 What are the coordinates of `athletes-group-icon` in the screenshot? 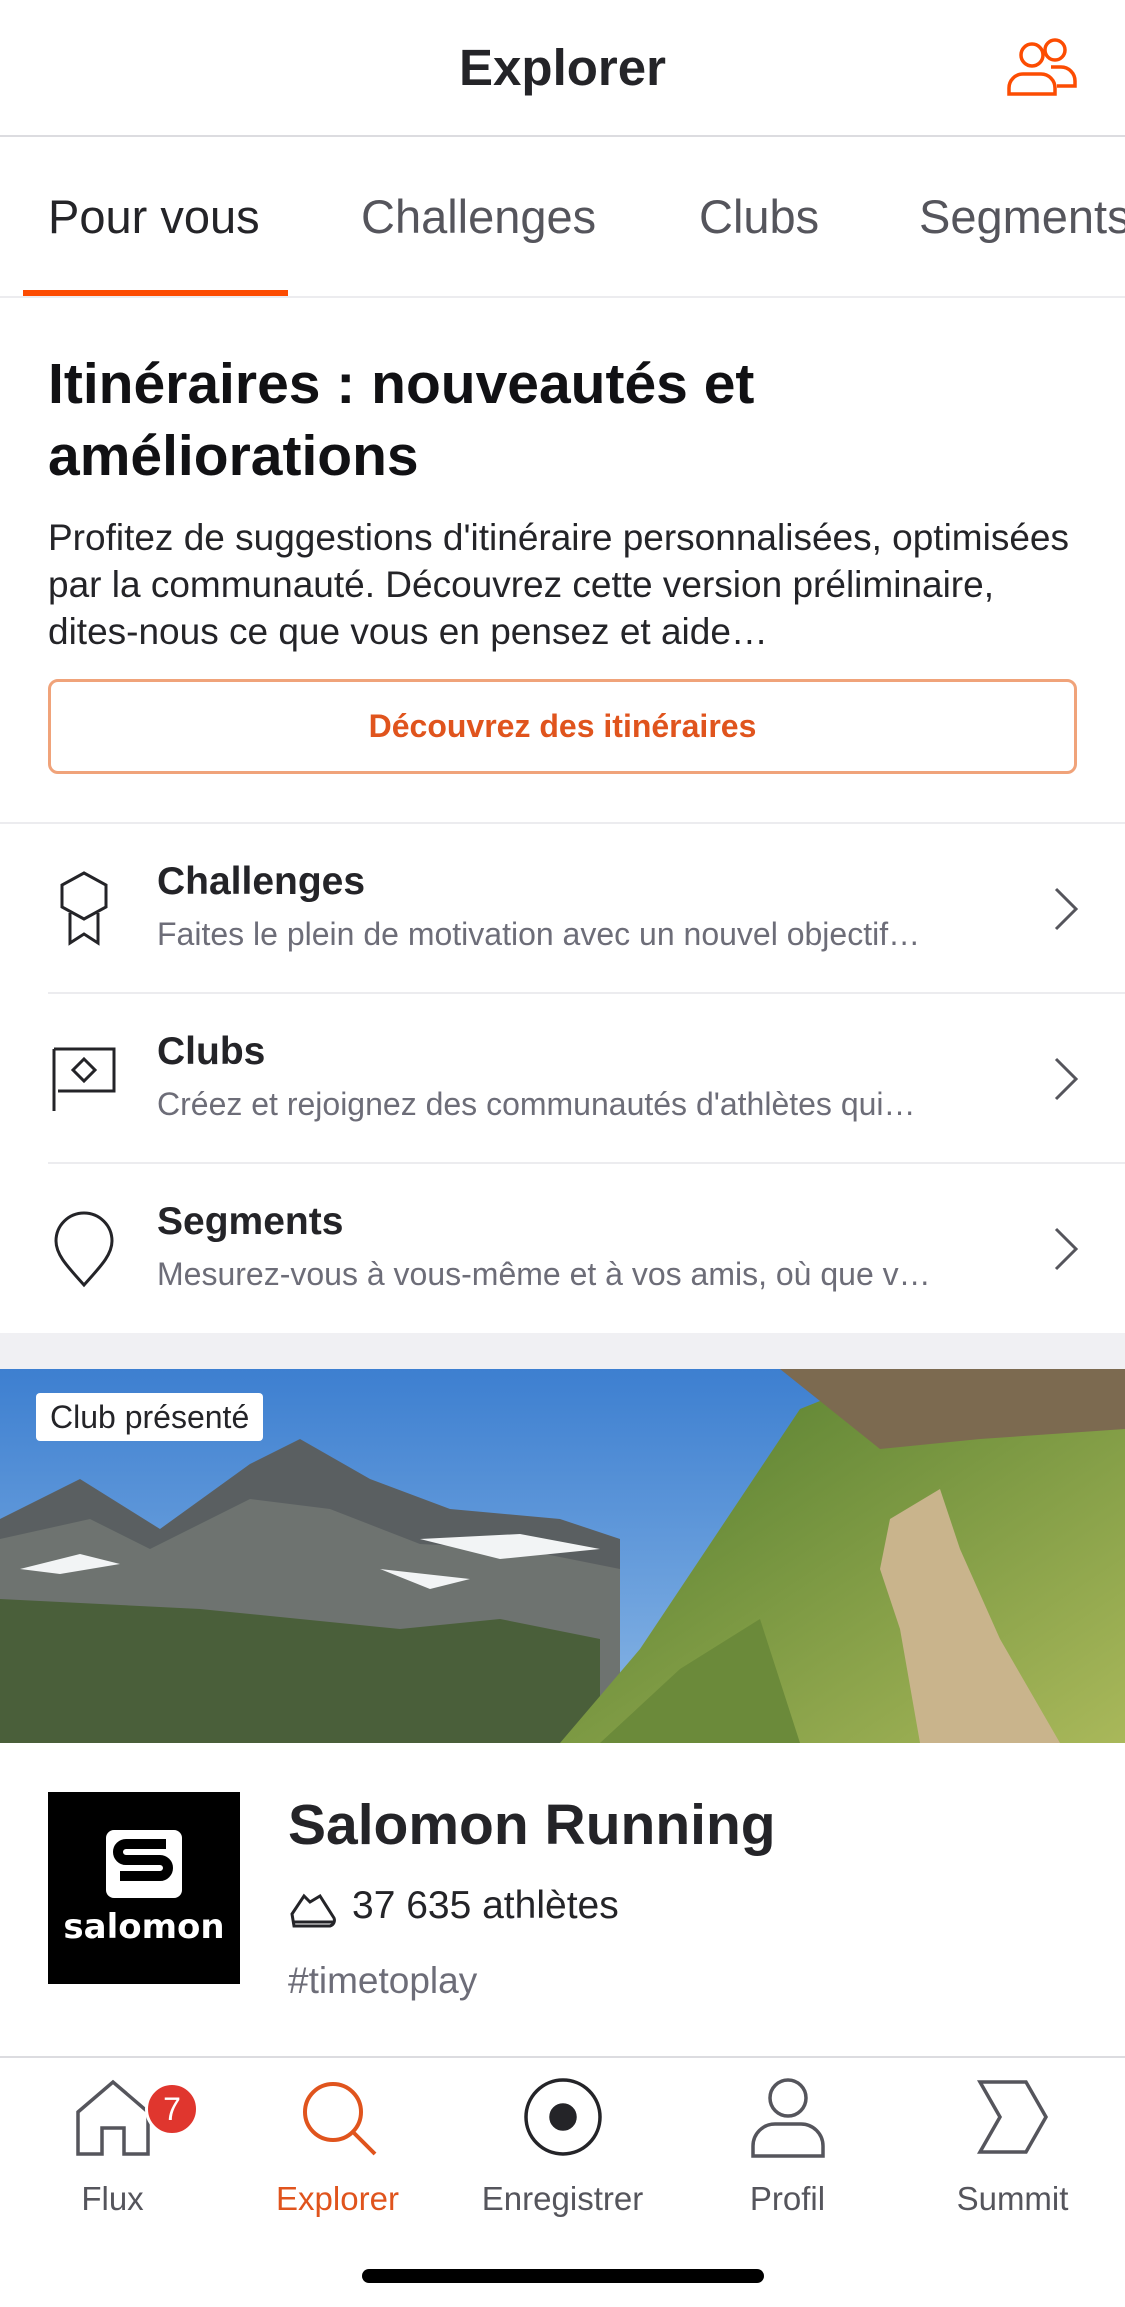 It's located at (1042, 67).